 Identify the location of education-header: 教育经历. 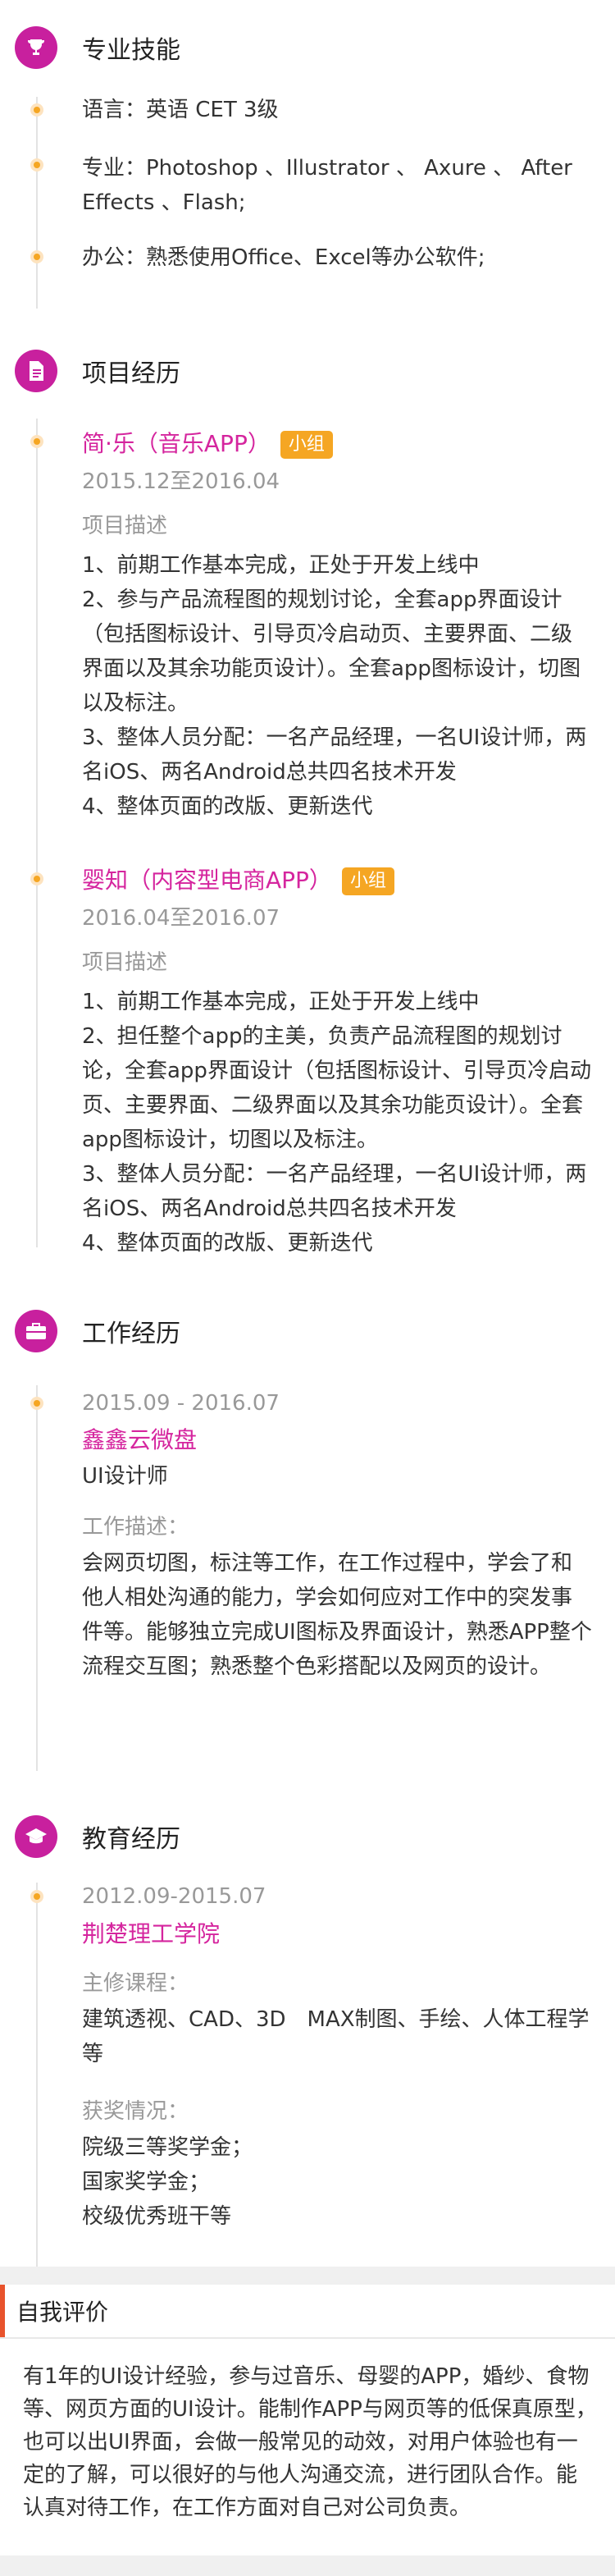
(97, 1837).